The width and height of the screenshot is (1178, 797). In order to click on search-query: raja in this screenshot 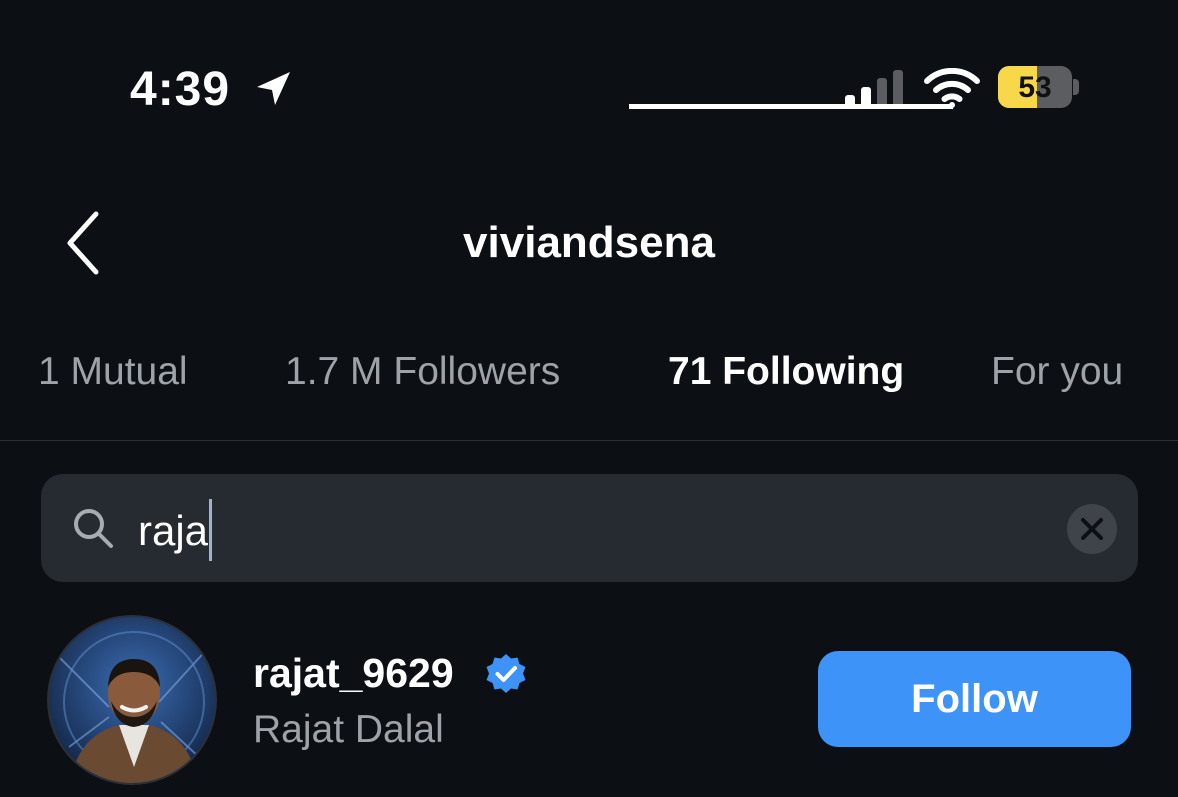, I will do `click(173, 531)`.